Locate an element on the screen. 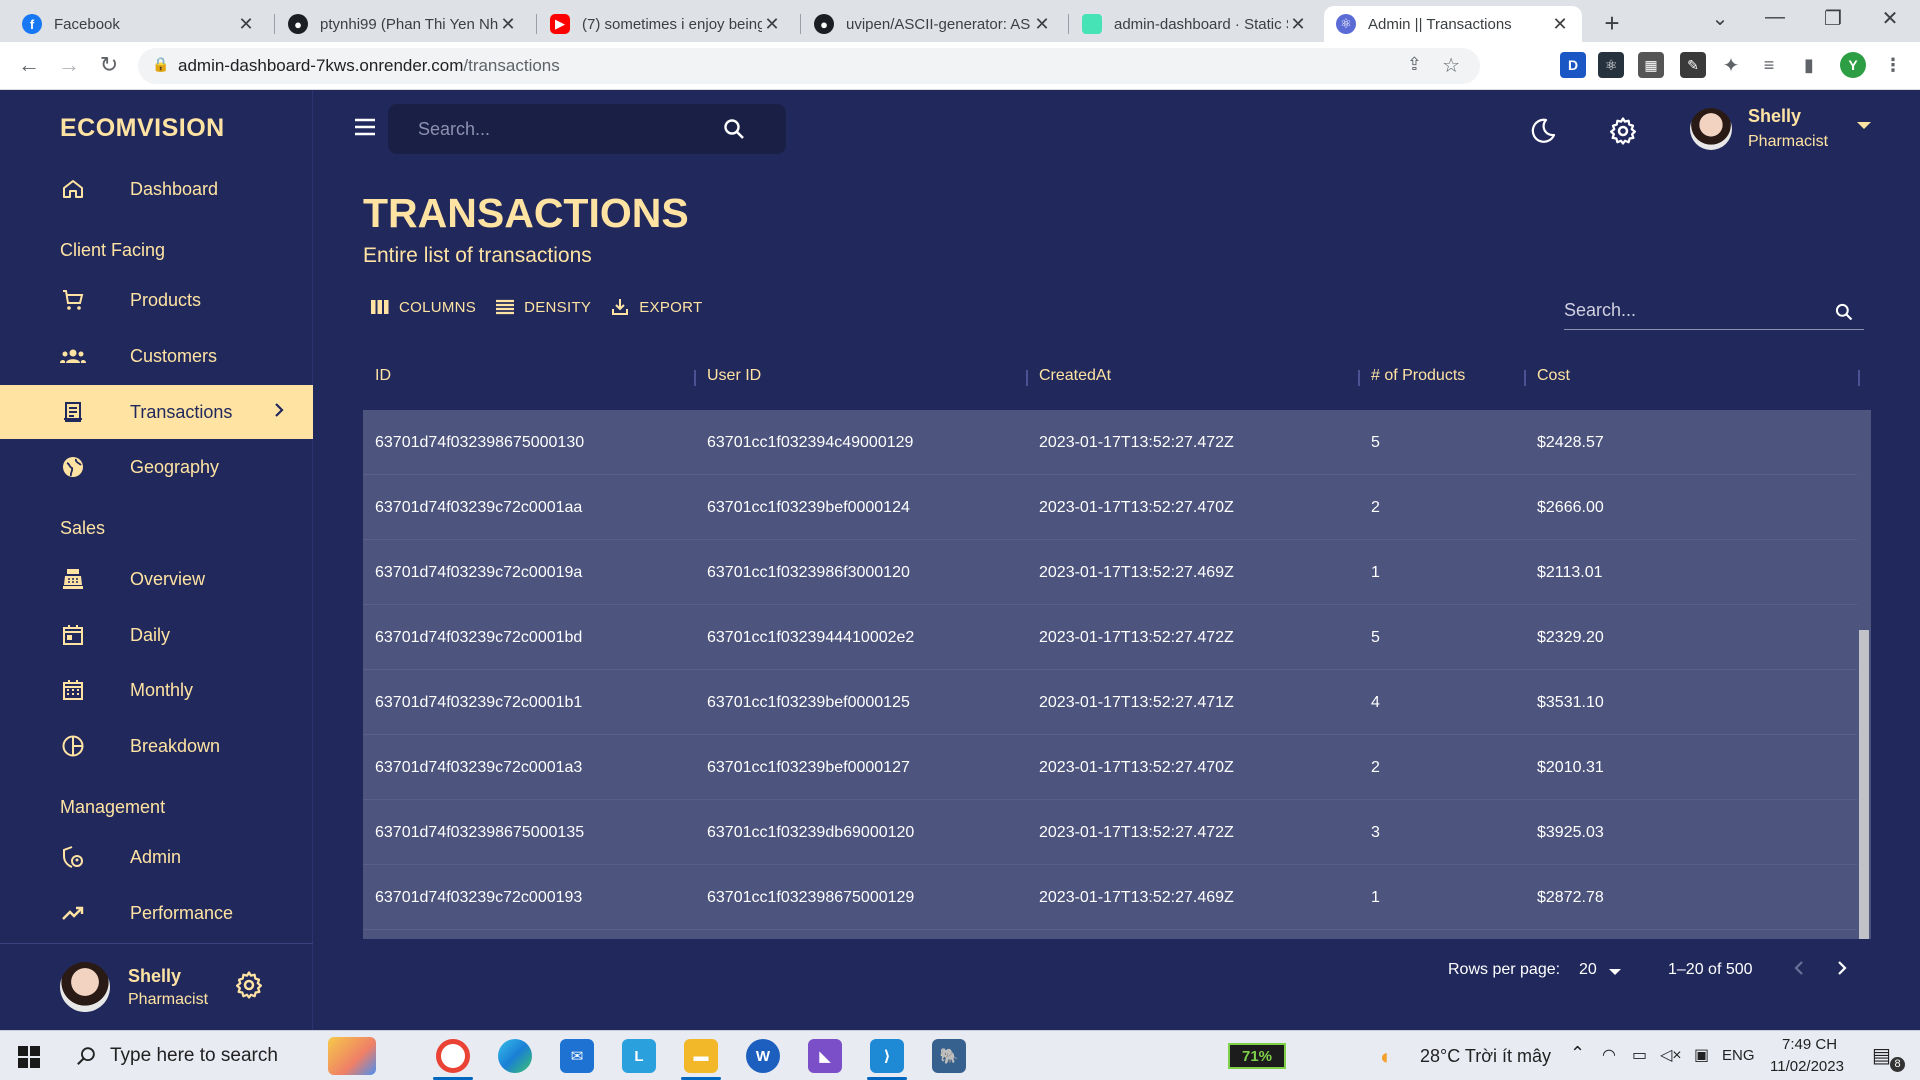 This screenshot has height=1080, width=1920. profile-avatar: Y is located at coordinates (1853, 65).